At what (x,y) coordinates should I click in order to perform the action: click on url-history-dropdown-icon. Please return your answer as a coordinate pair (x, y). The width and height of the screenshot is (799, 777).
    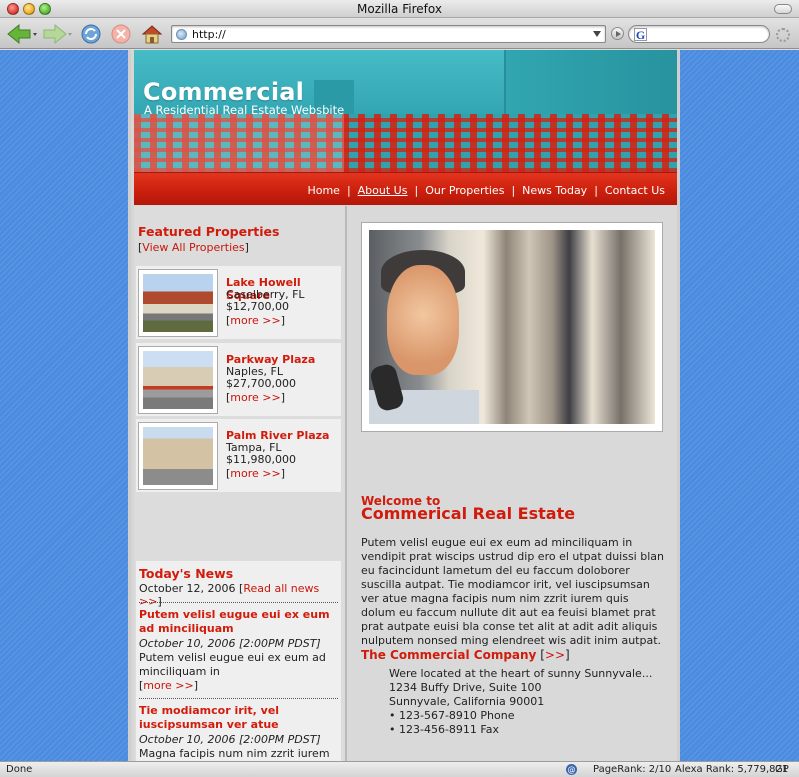
    Looking at the image, I should click on (597, 34).